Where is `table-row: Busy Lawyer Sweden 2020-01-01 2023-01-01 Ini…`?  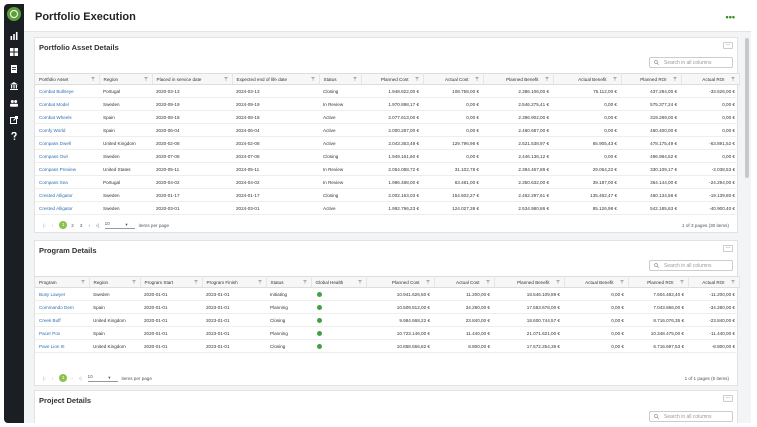
table-row: Busy Lawyer Sweden 2020-01-01 2023-01-01 Ini… is located at coordinates (387, 294).